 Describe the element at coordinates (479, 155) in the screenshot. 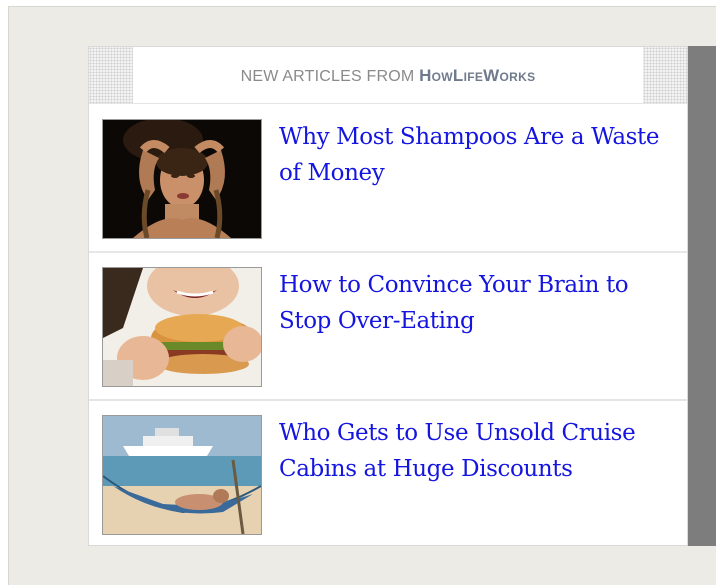

I see `article-link: Why Most Shampoos Are a Waste of Money` at that location.